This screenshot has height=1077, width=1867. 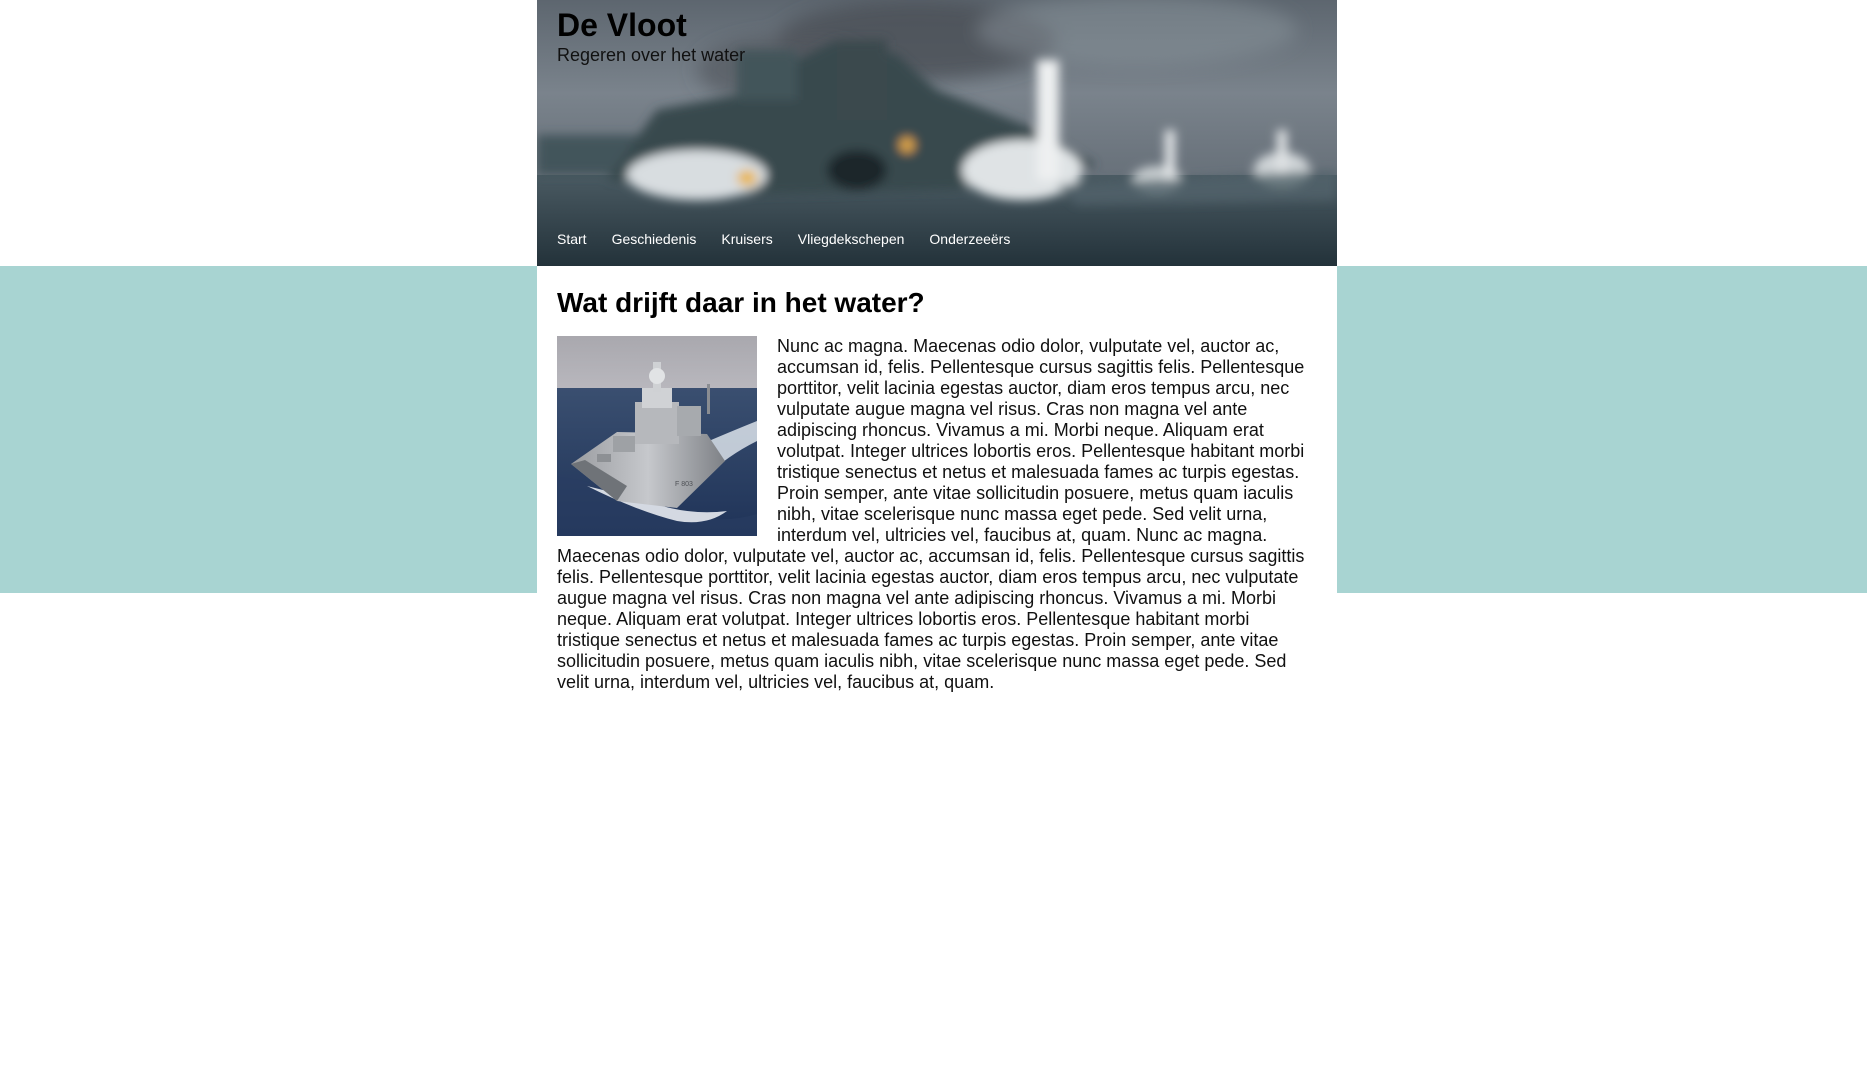 I want to click on page-heading: Wat drijft daar in het water?, so click(x=741, y=302).